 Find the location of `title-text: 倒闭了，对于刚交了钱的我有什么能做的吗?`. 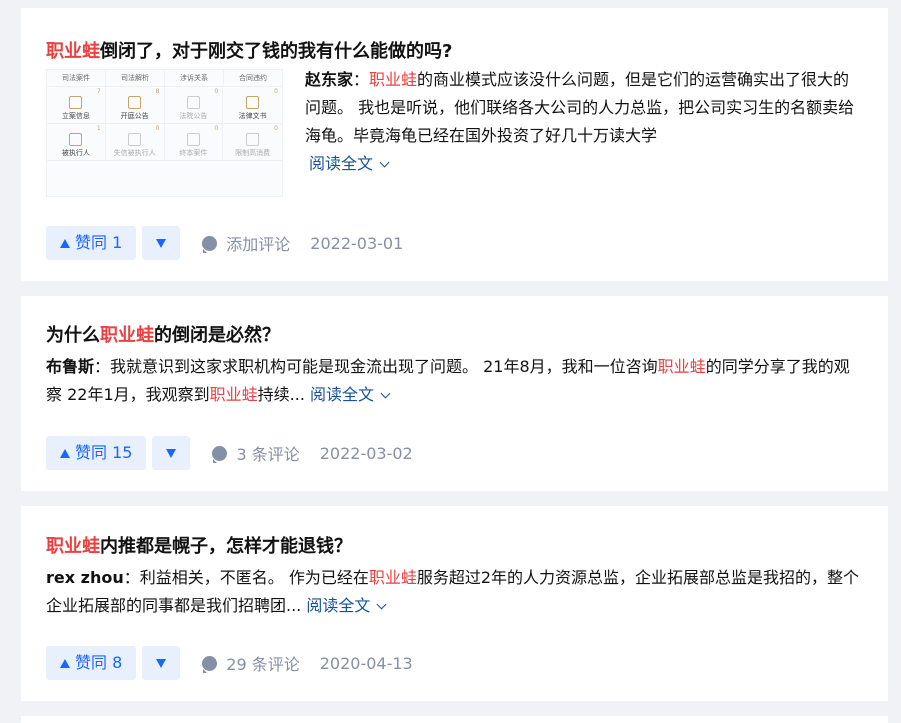

title-text: 倒闭了，对于刚交了钱的我有什么能做的吗? is located at coordinates (276, 51).